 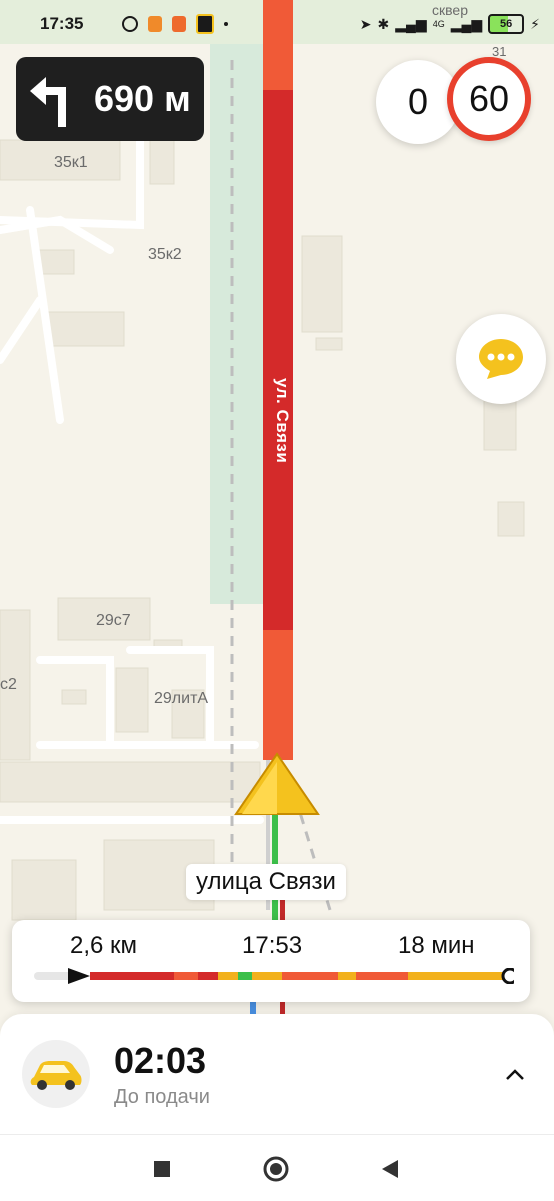 What do you see at coordinates (179, 24) in the screenshot?
I see `app-notification-icon` at bounding box center [179, 24].